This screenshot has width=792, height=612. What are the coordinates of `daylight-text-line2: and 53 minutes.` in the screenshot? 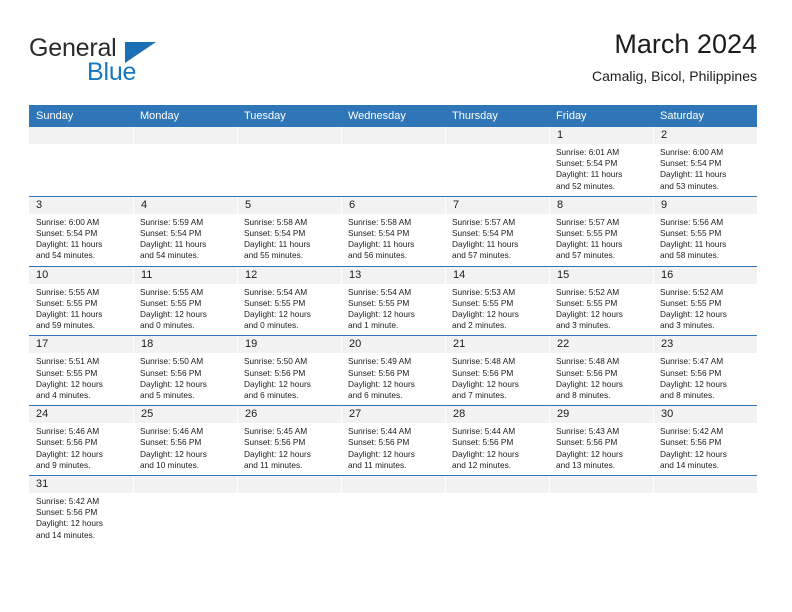 It's located at (690, 185).